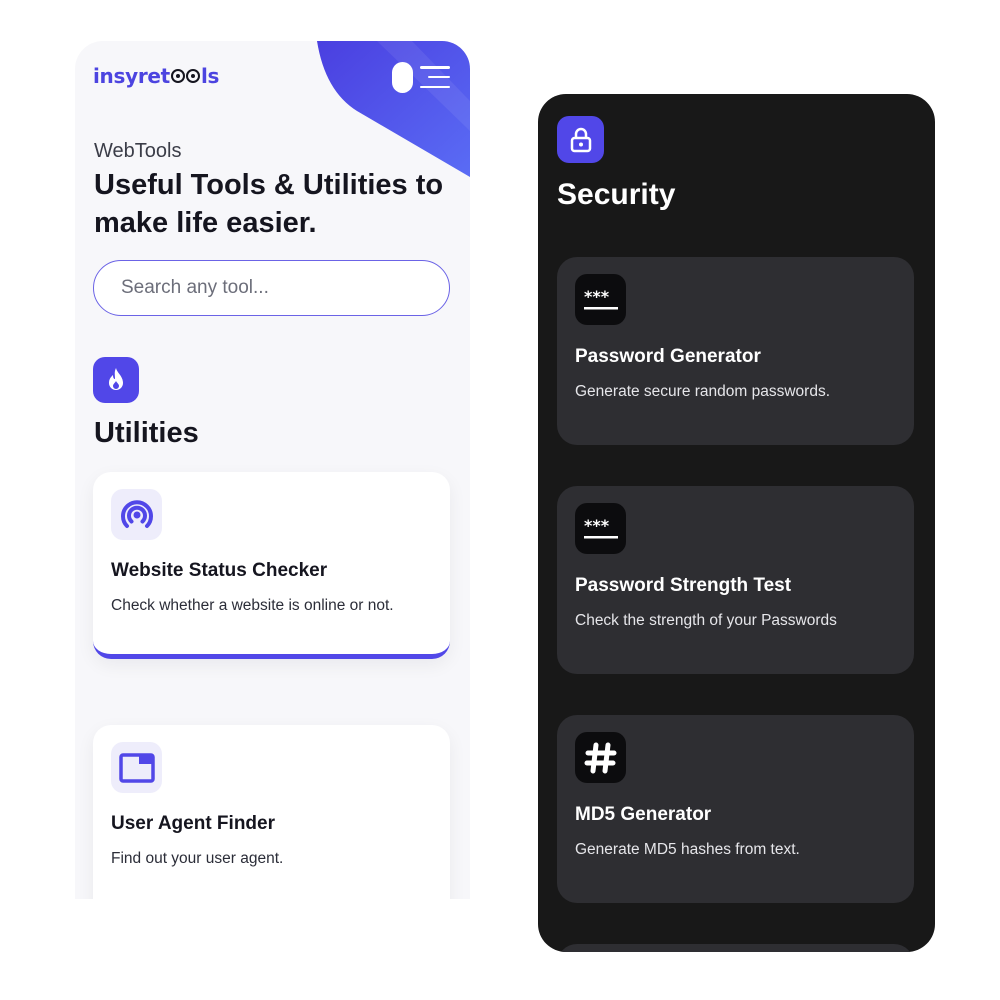 Image resolution: width=1000 pixels, height=1000 pixels. I want to click on search-input, so click(271, 288).